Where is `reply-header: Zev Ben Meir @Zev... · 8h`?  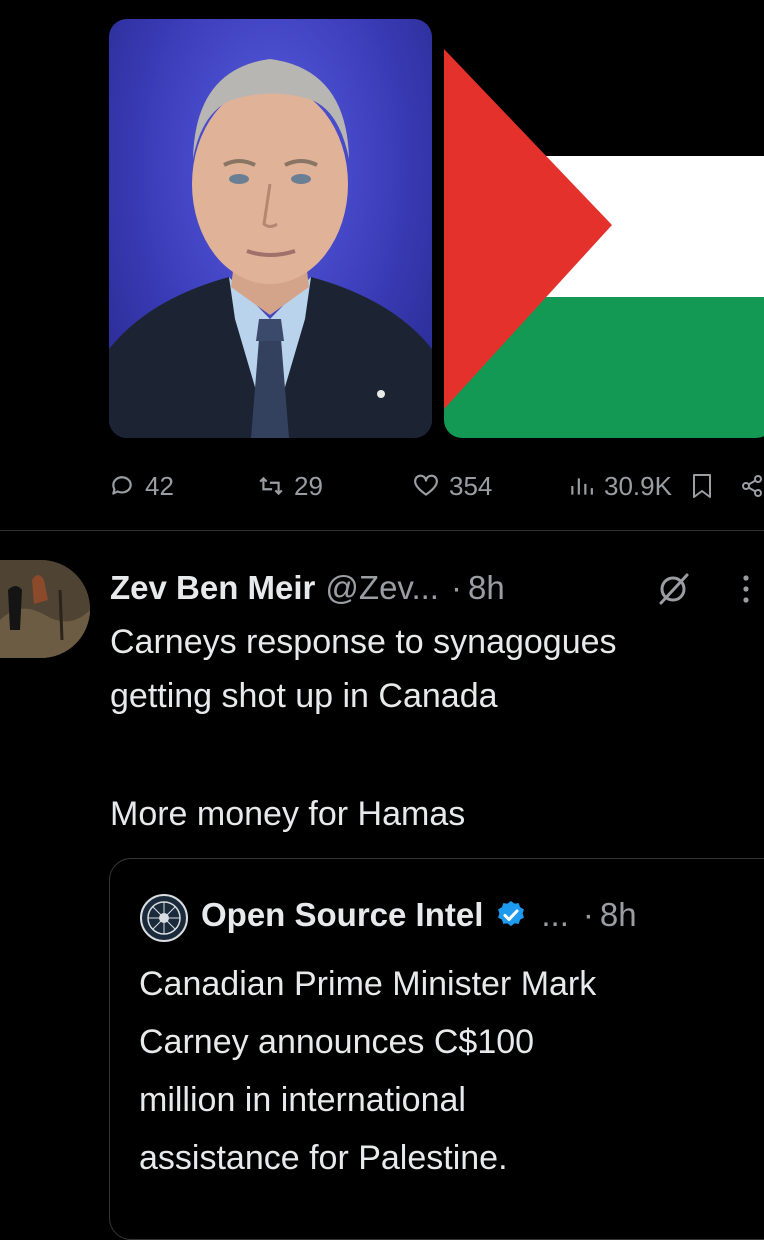
reply-header: Zev Ben Meir @Zev... · 8h is located at coordinates (307, 588).